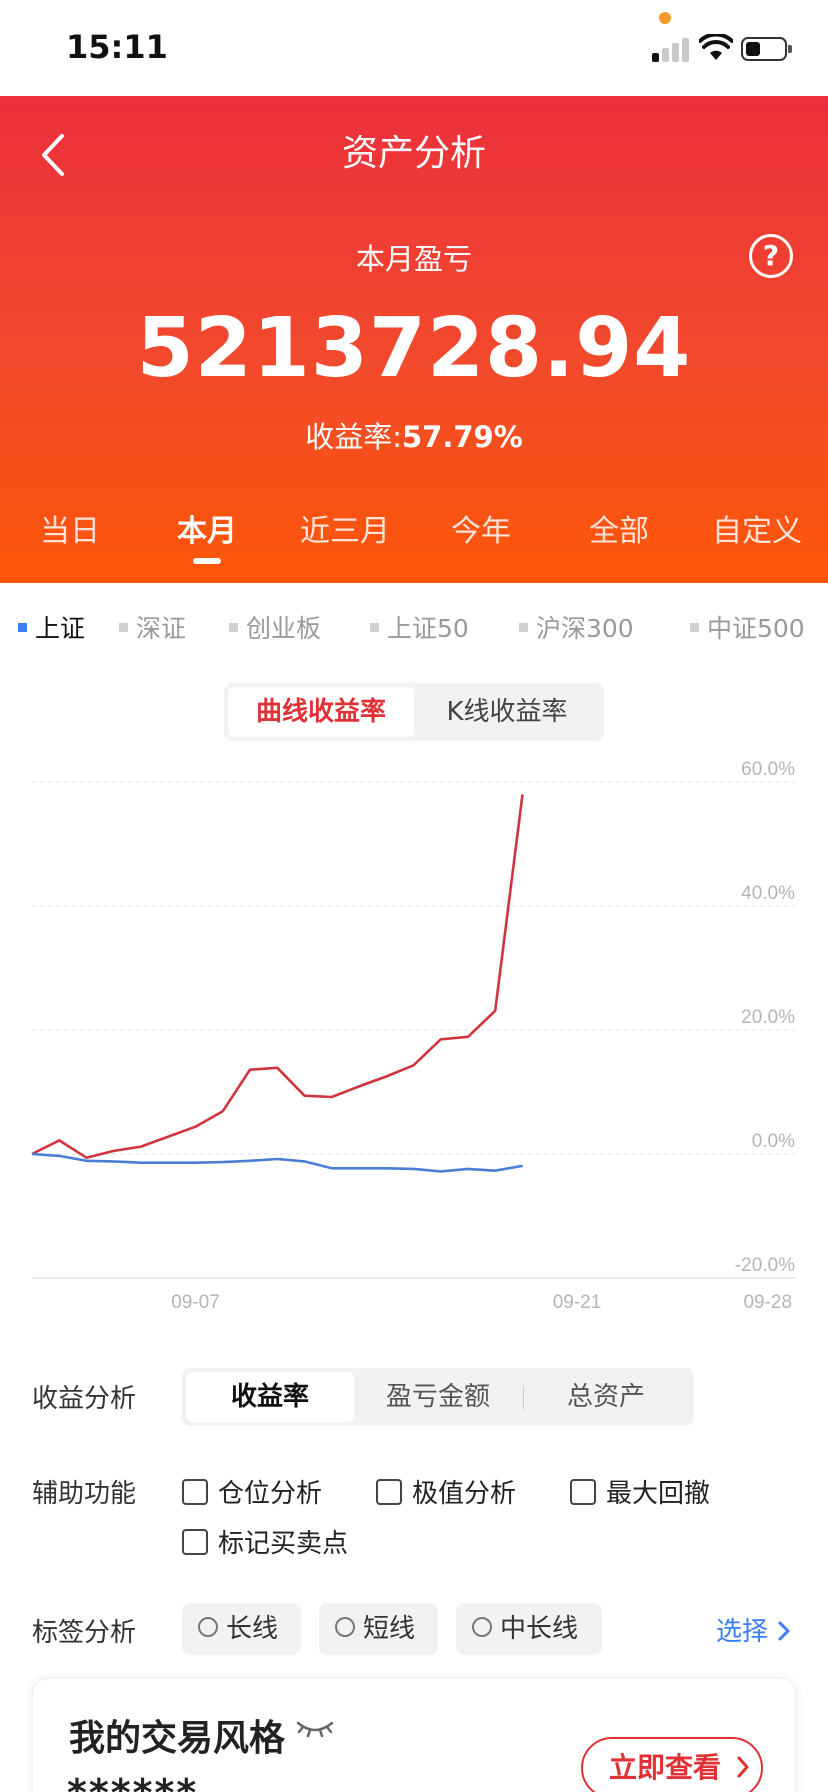 This screenshot has height=1792, width=828. Describe the element at coordinates (353, 437) in the screenshot. I see `rate-label: 收益率:` at that location.